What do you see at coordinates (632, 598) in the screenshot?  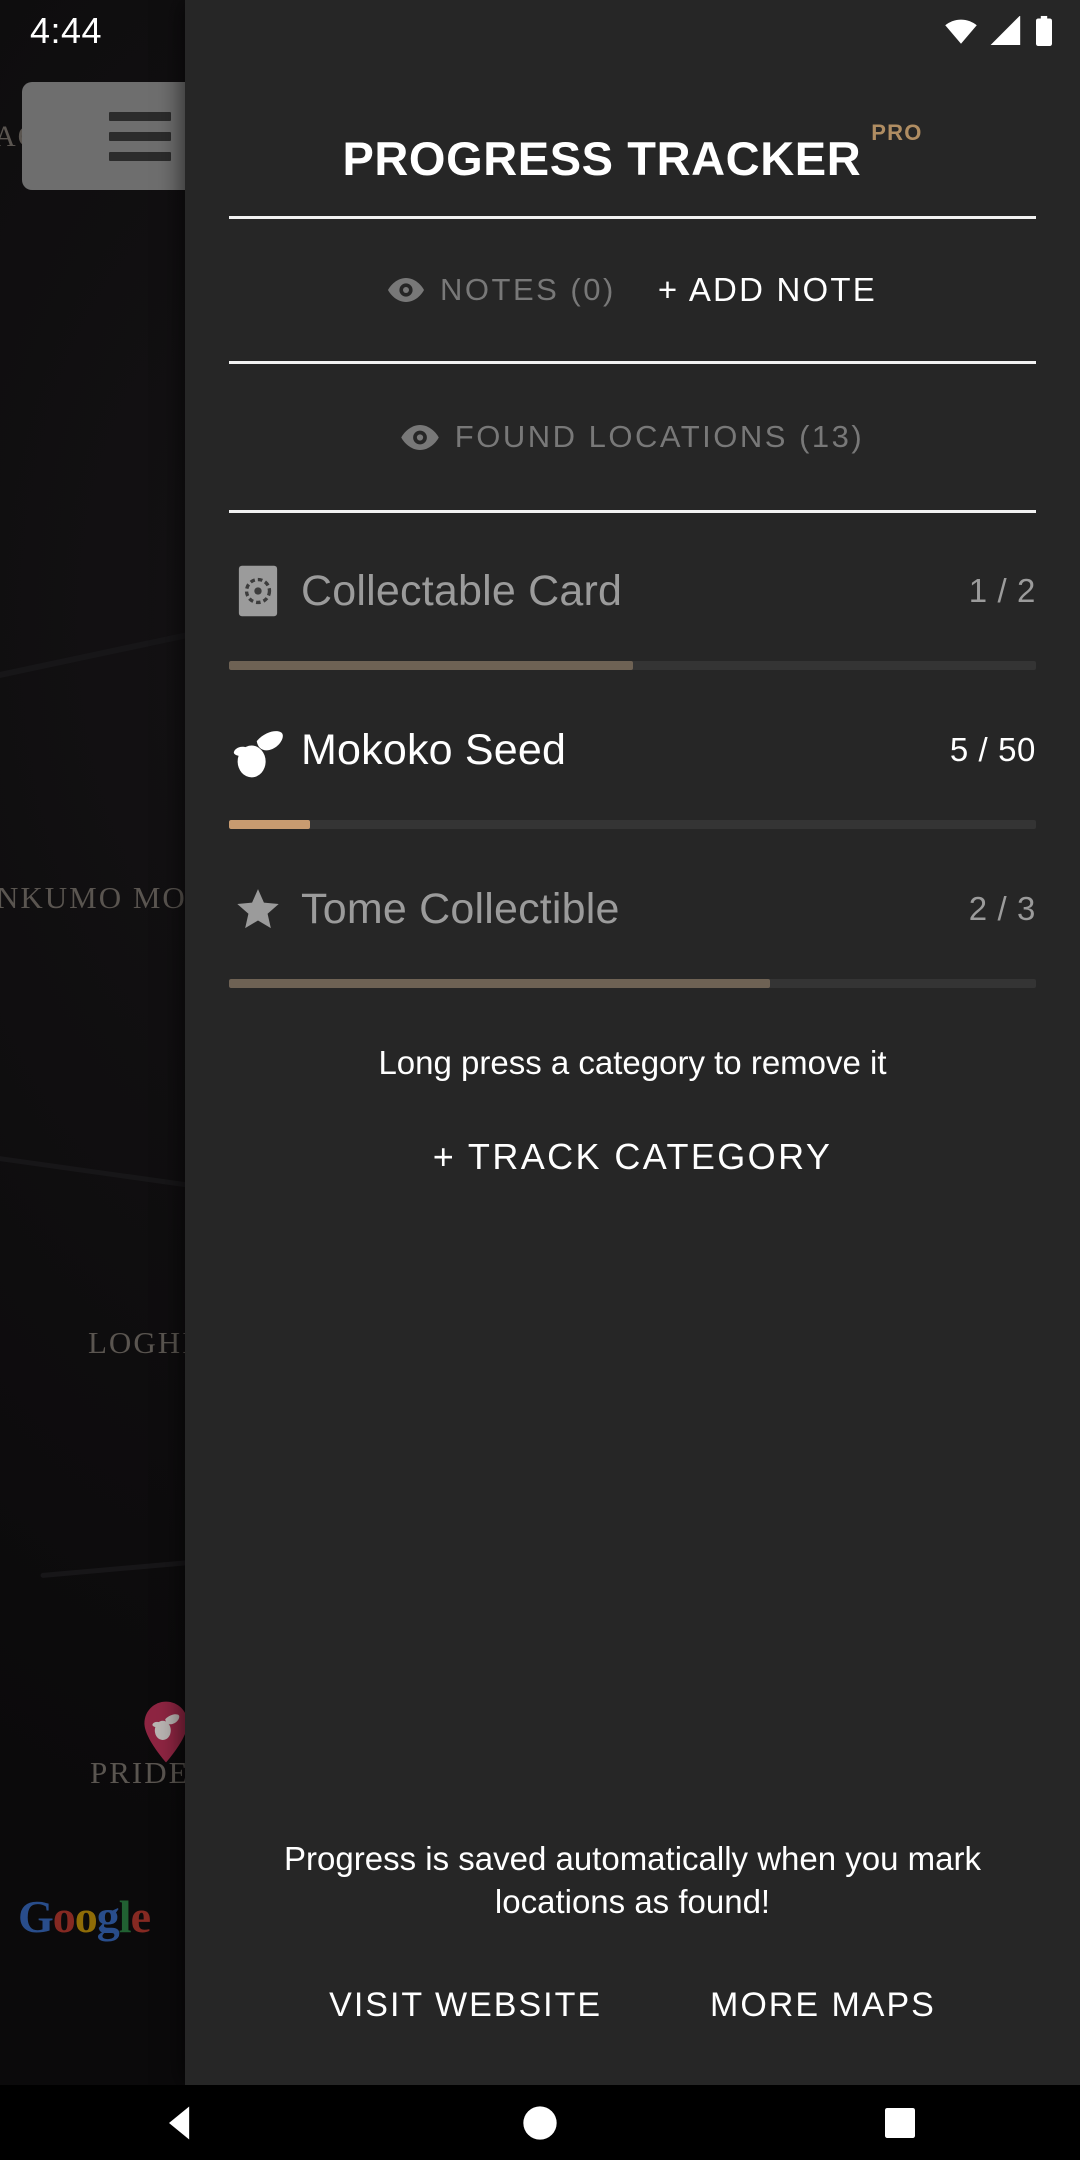 I see `category-row: Collectable Card 1 / 2` at bounding box center [632, 598].